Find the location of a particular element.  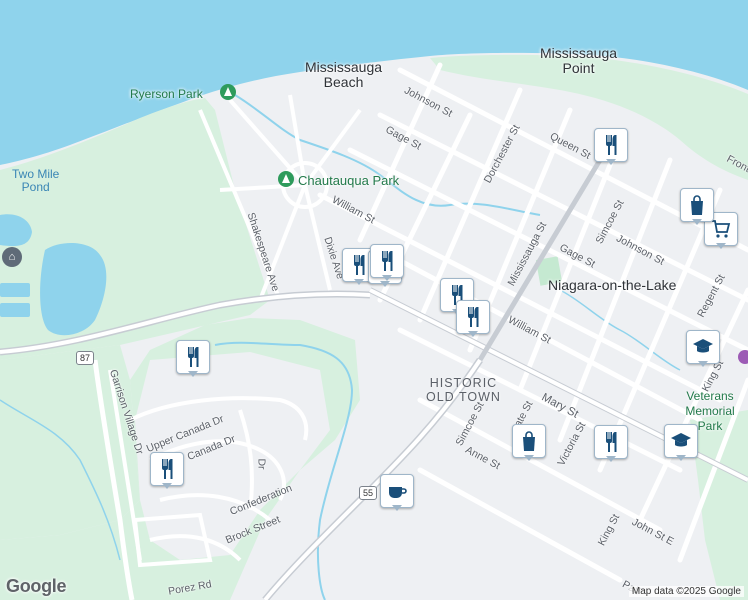

district-label-historic-old-town: HISTORIC OLD TOWN is located at coordinates (463, 390).